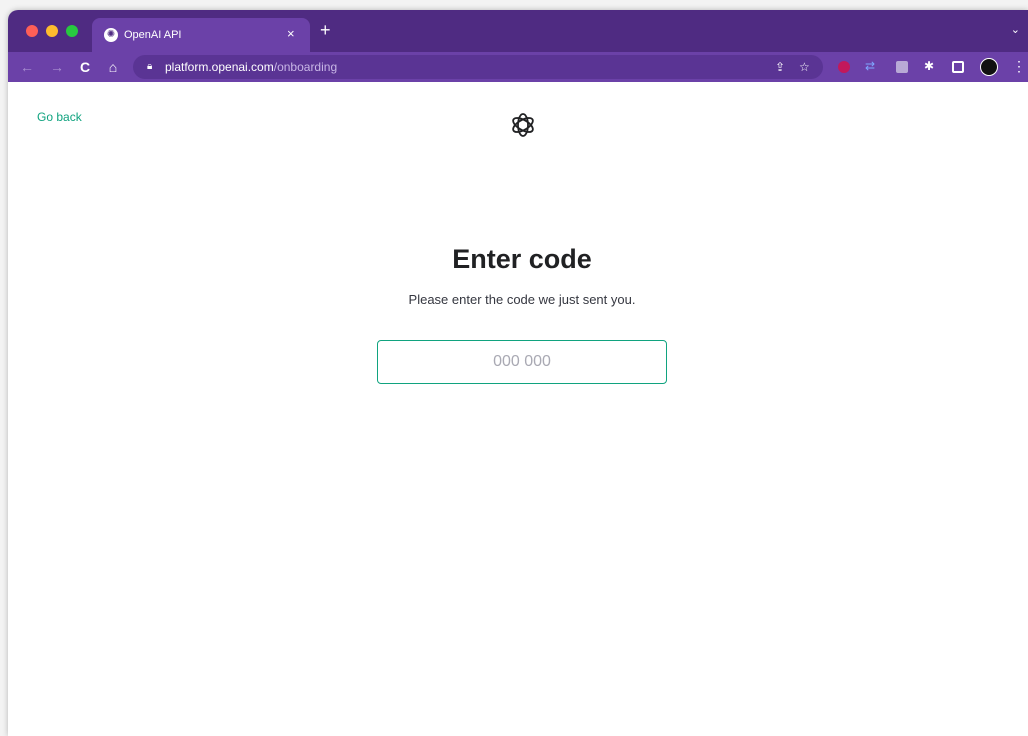 The height and width of the screenshot is (736, 1028). I want to click on bookmark-star-icon: ☆, so click(804, 67).